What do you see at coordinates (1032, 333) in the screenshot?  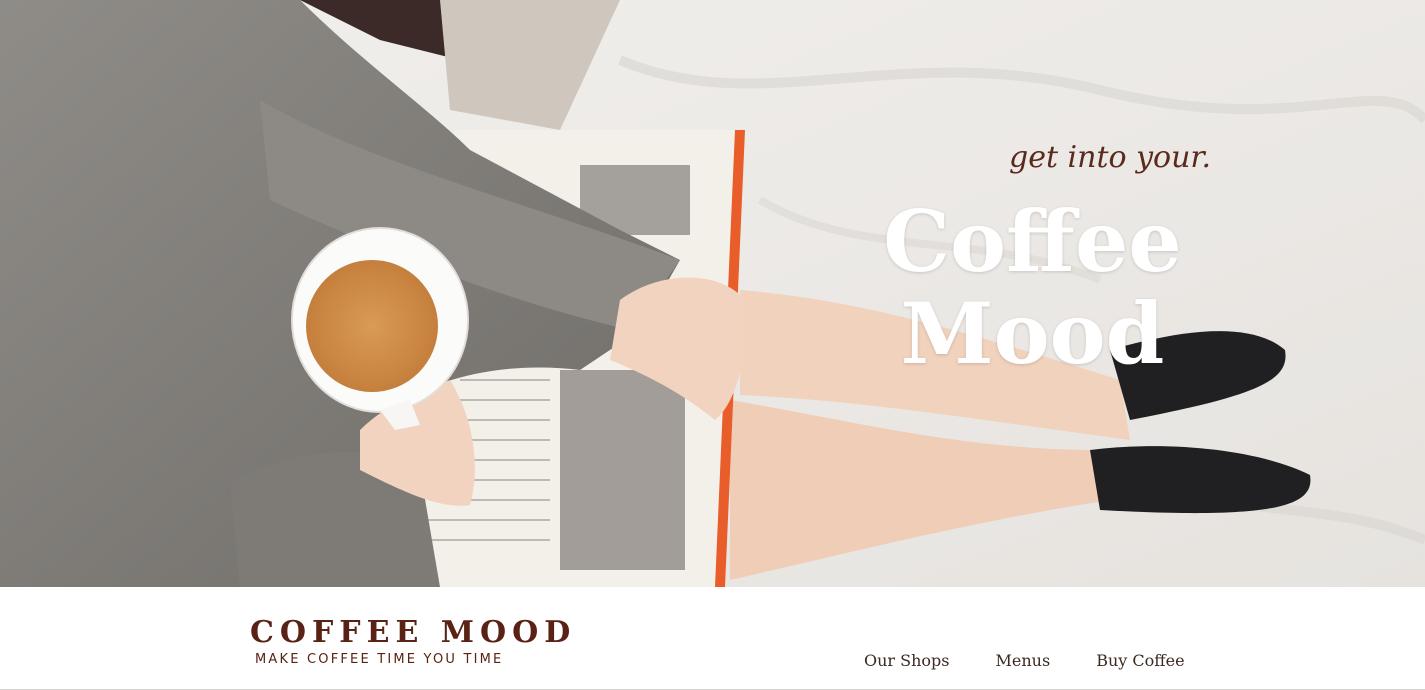 I see `hero-title-line-2: Mood` at bounding box center [1032, 333].